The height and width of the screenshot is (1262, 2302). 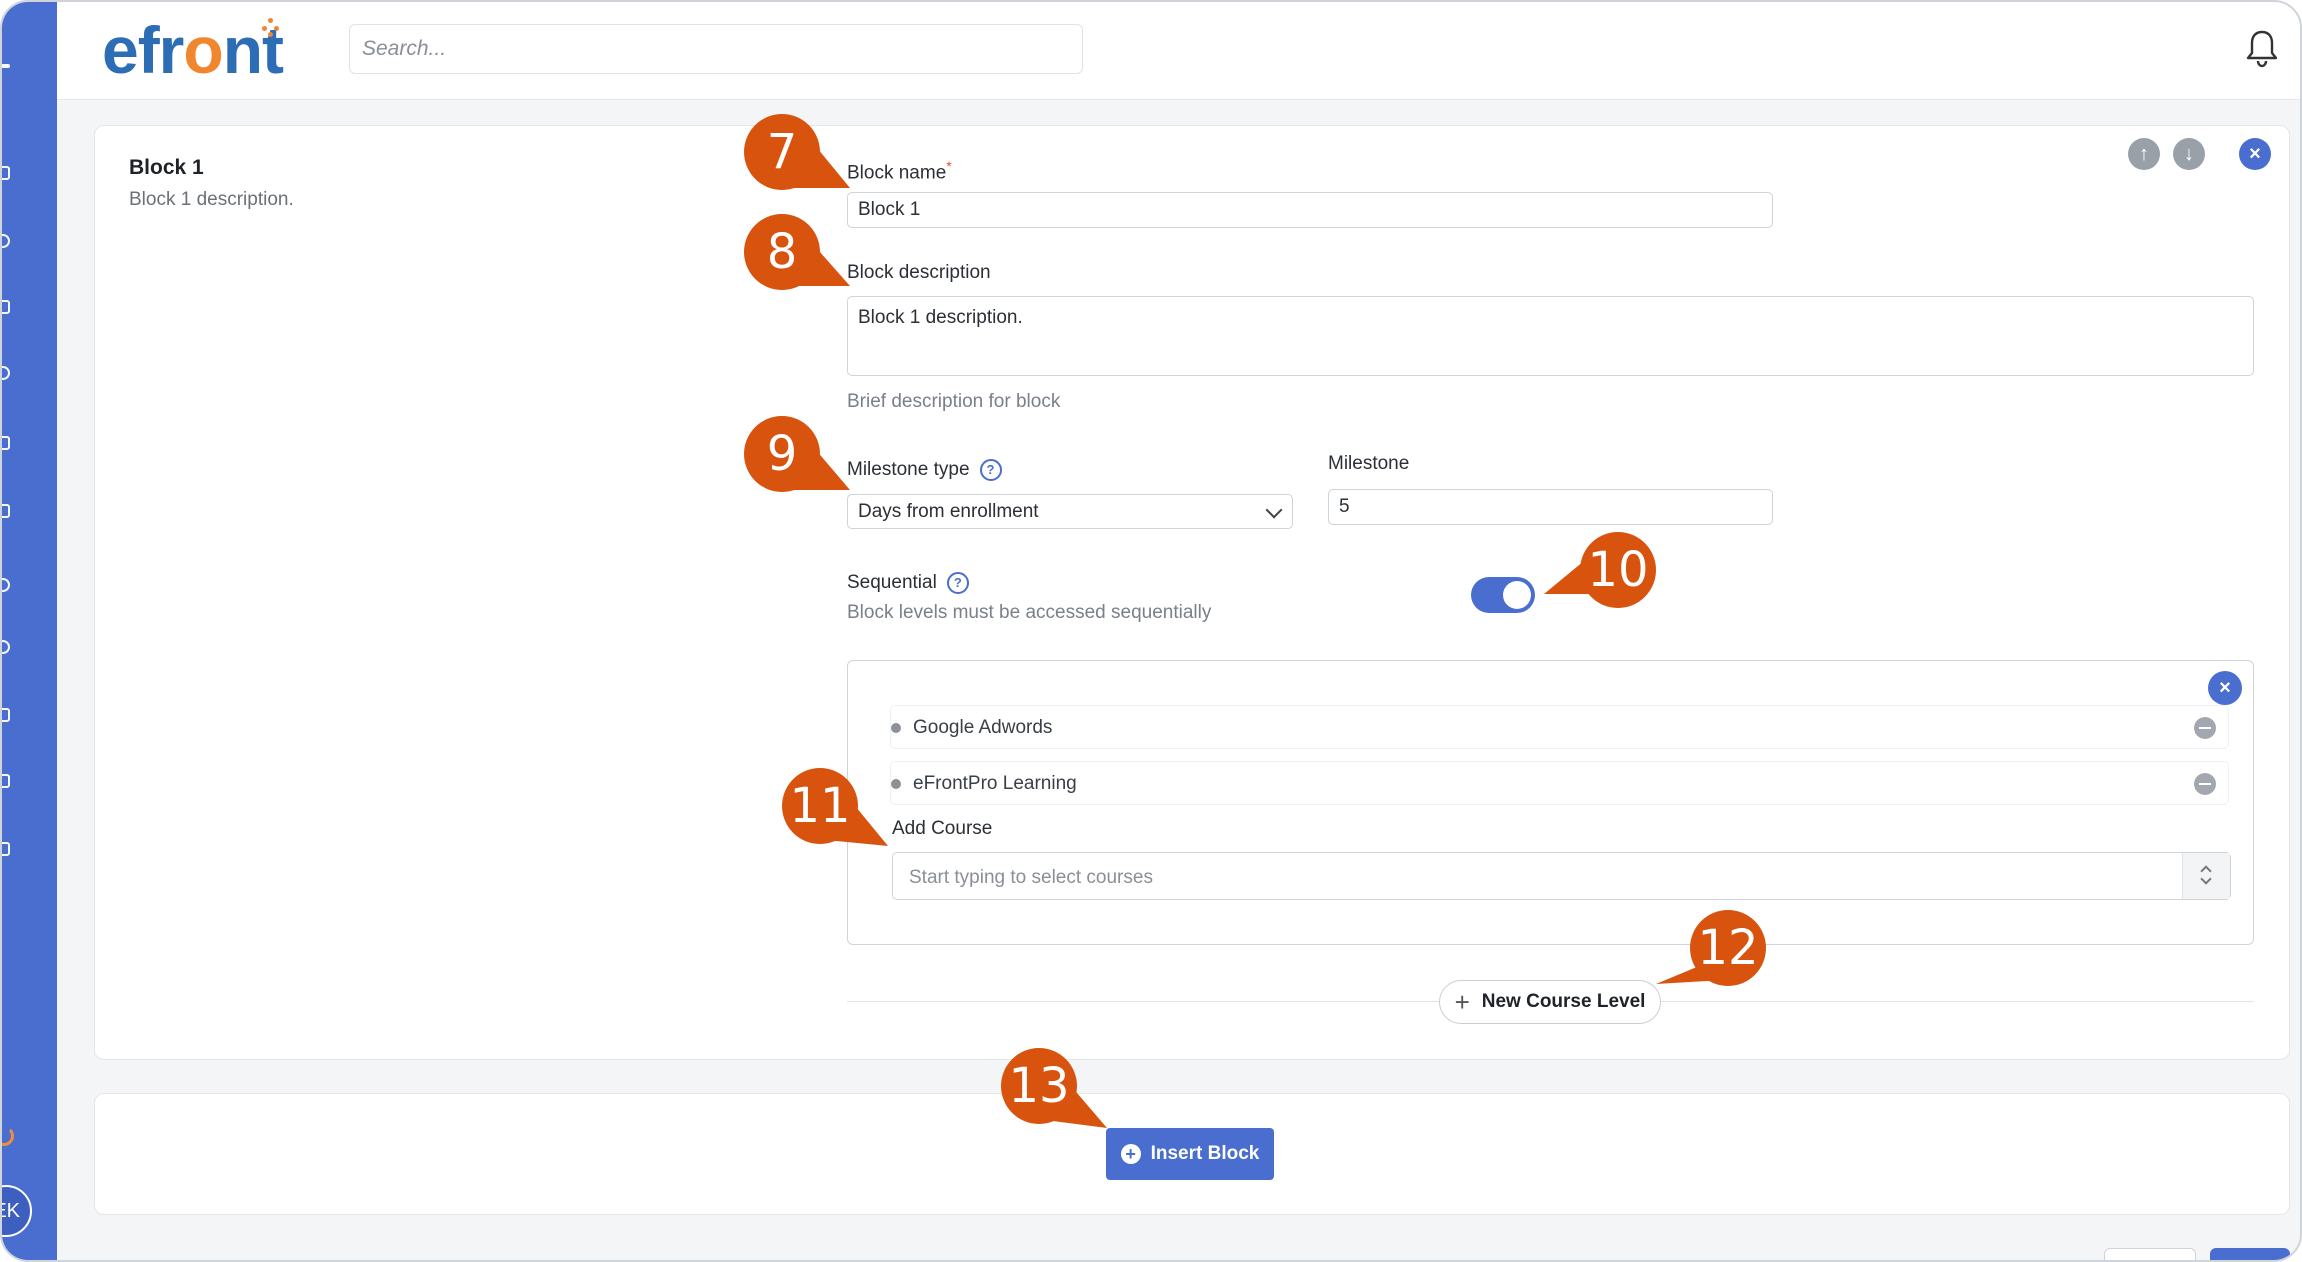 What do you see at coordinates (924, 470) in the screenshot?
I see `milestone-type-label: Milestone type?` at bounding box center [924, 470].